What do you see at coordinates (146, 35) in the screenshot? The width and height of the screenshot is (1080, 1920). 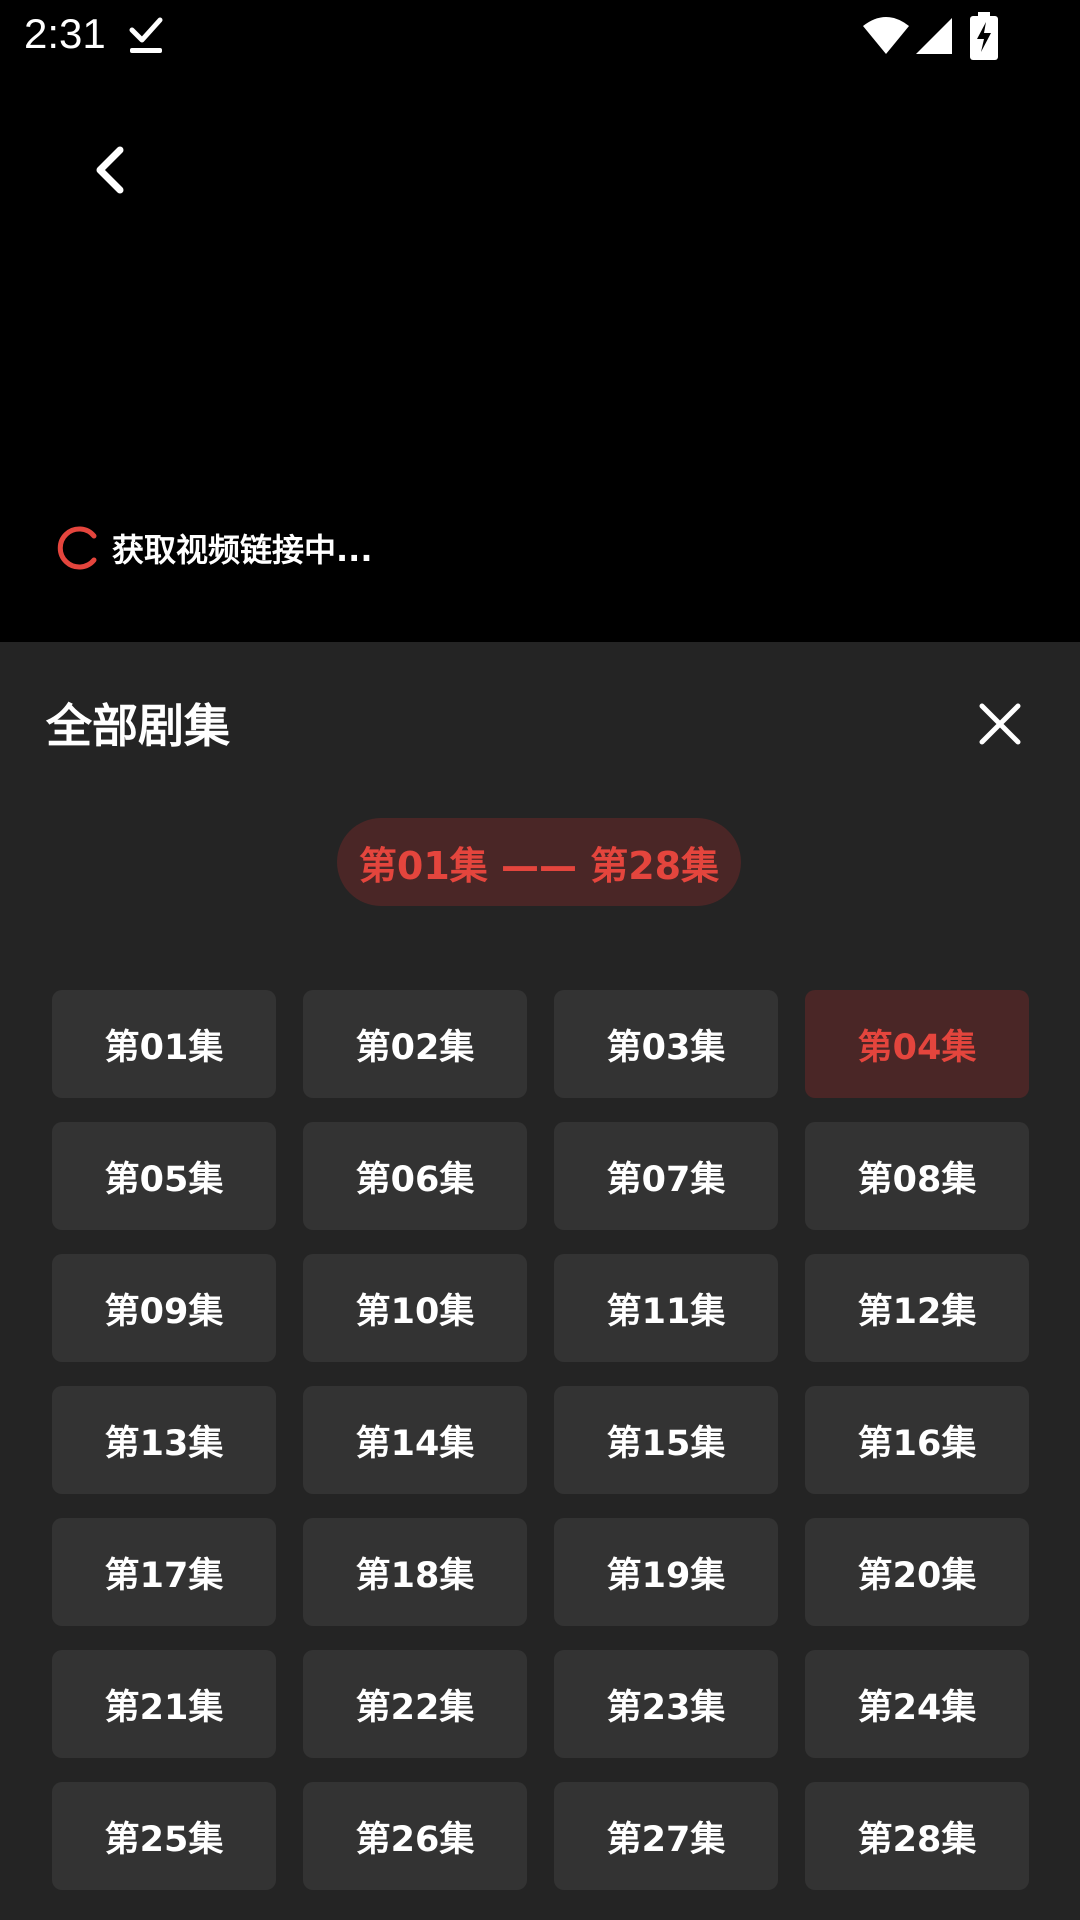 I see `download-done-icon` at bounding box center [146, 35].